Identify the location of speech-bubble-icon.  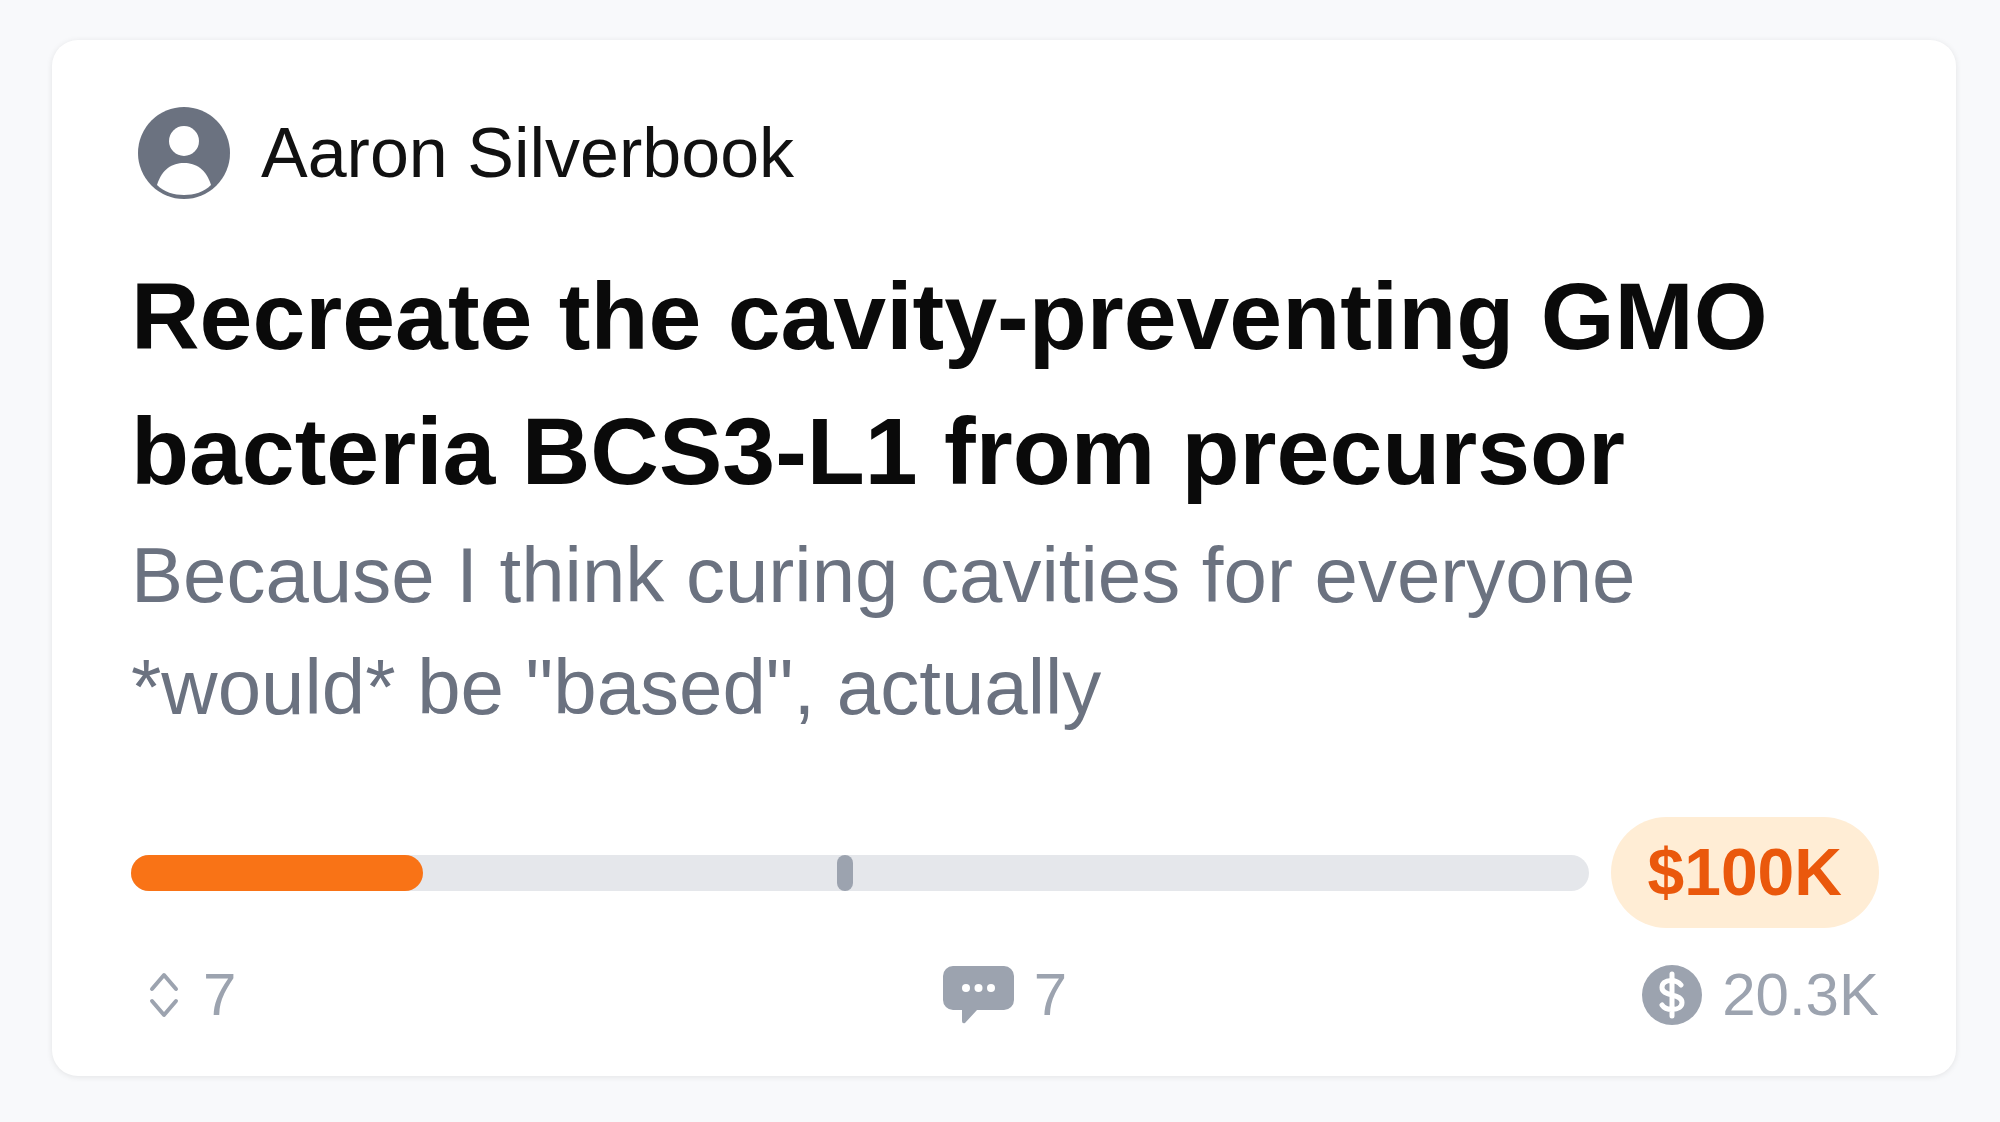
(978, 995).